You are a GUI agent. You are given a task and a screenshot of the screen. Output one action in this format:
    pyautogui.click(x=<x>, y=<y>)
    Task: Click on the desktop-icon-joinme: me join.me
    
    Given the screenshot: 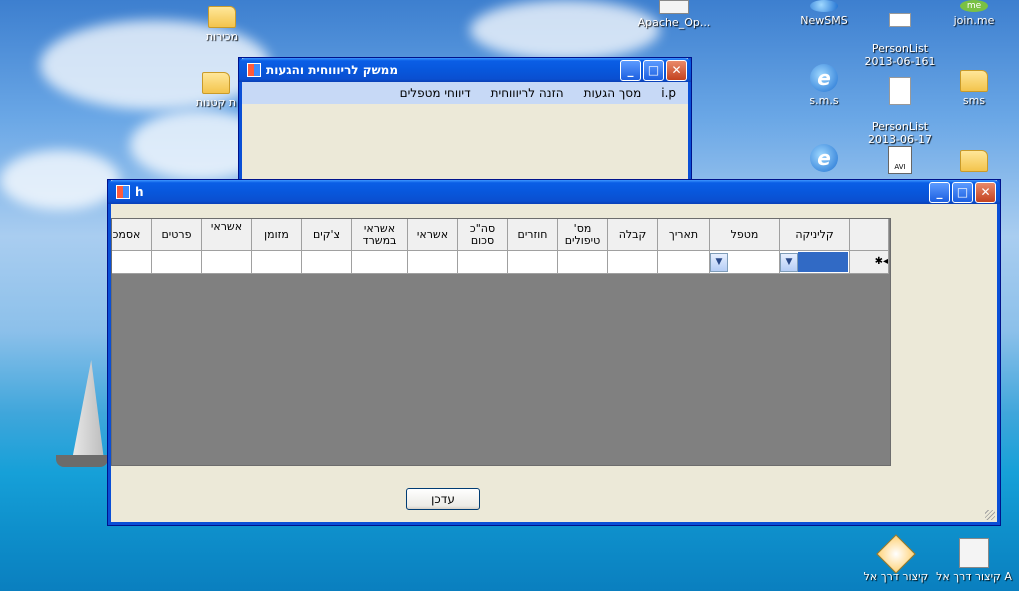 What is the action you would take?
    pyautogui.click(x=974, y=13)
    